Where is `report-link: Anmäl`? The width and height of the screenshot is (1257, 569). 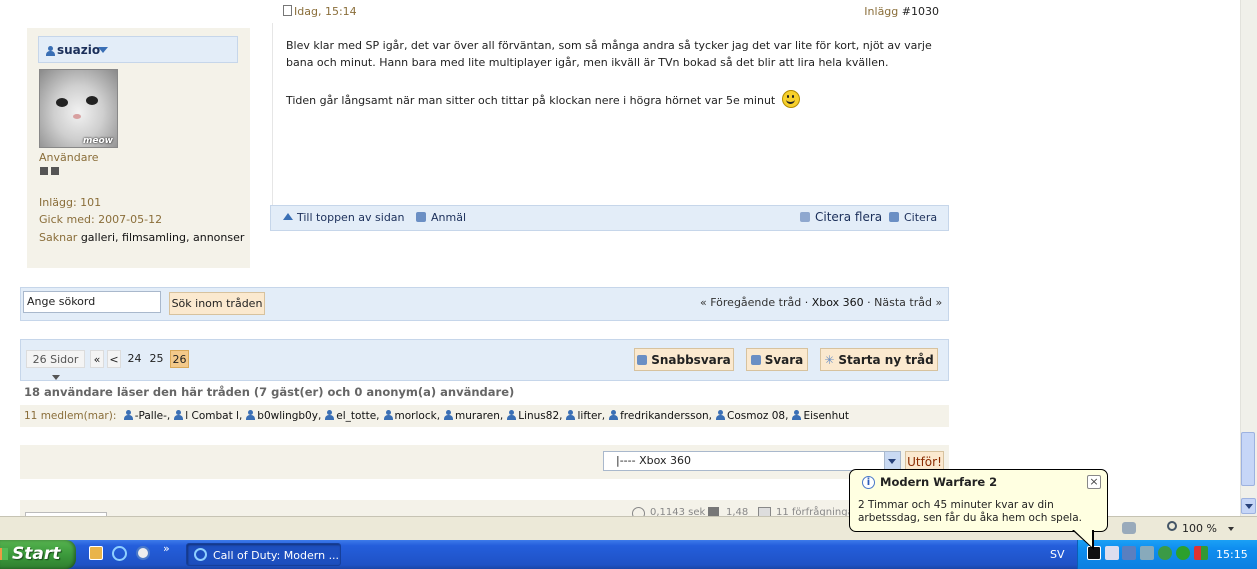
report-link: Anmäl is located at coordinates (448, 217).